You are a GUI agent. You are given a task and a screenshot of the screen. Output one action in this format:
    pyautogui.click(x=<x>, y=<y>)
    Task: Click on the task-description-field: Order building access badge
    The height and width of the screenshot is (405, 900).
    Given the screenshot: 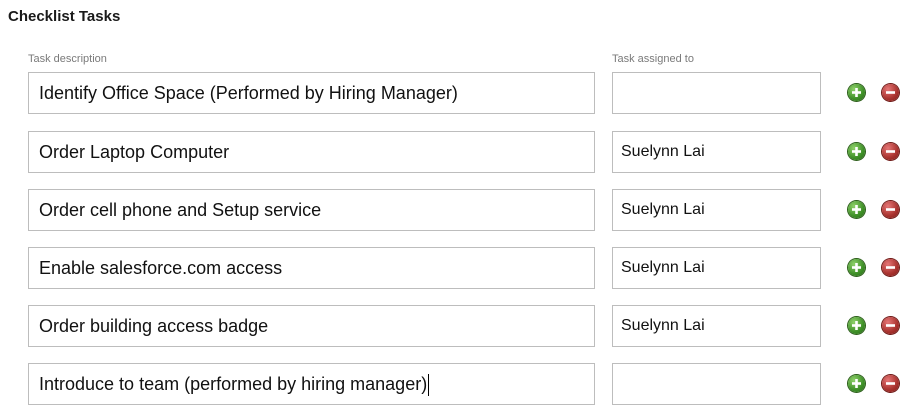 What is the action you would take?
    pyautogui.click(x=311, y=326)
    